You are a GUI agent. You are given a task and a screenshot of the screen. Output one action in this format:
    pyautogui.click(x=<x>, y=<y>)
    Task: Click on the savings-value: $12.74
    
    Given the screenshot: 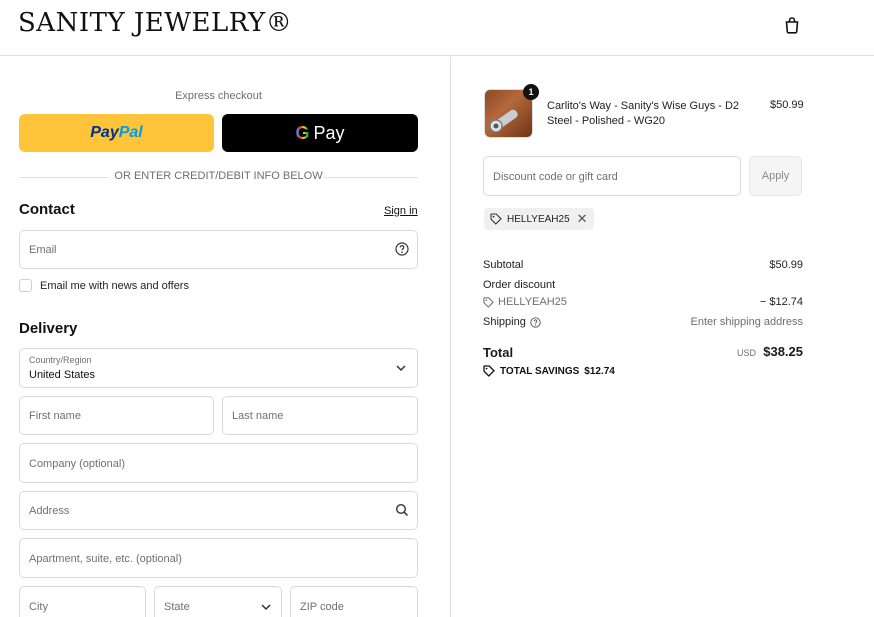 What is the action you would take?
    pyautogui.click(x=599, y=371)
    